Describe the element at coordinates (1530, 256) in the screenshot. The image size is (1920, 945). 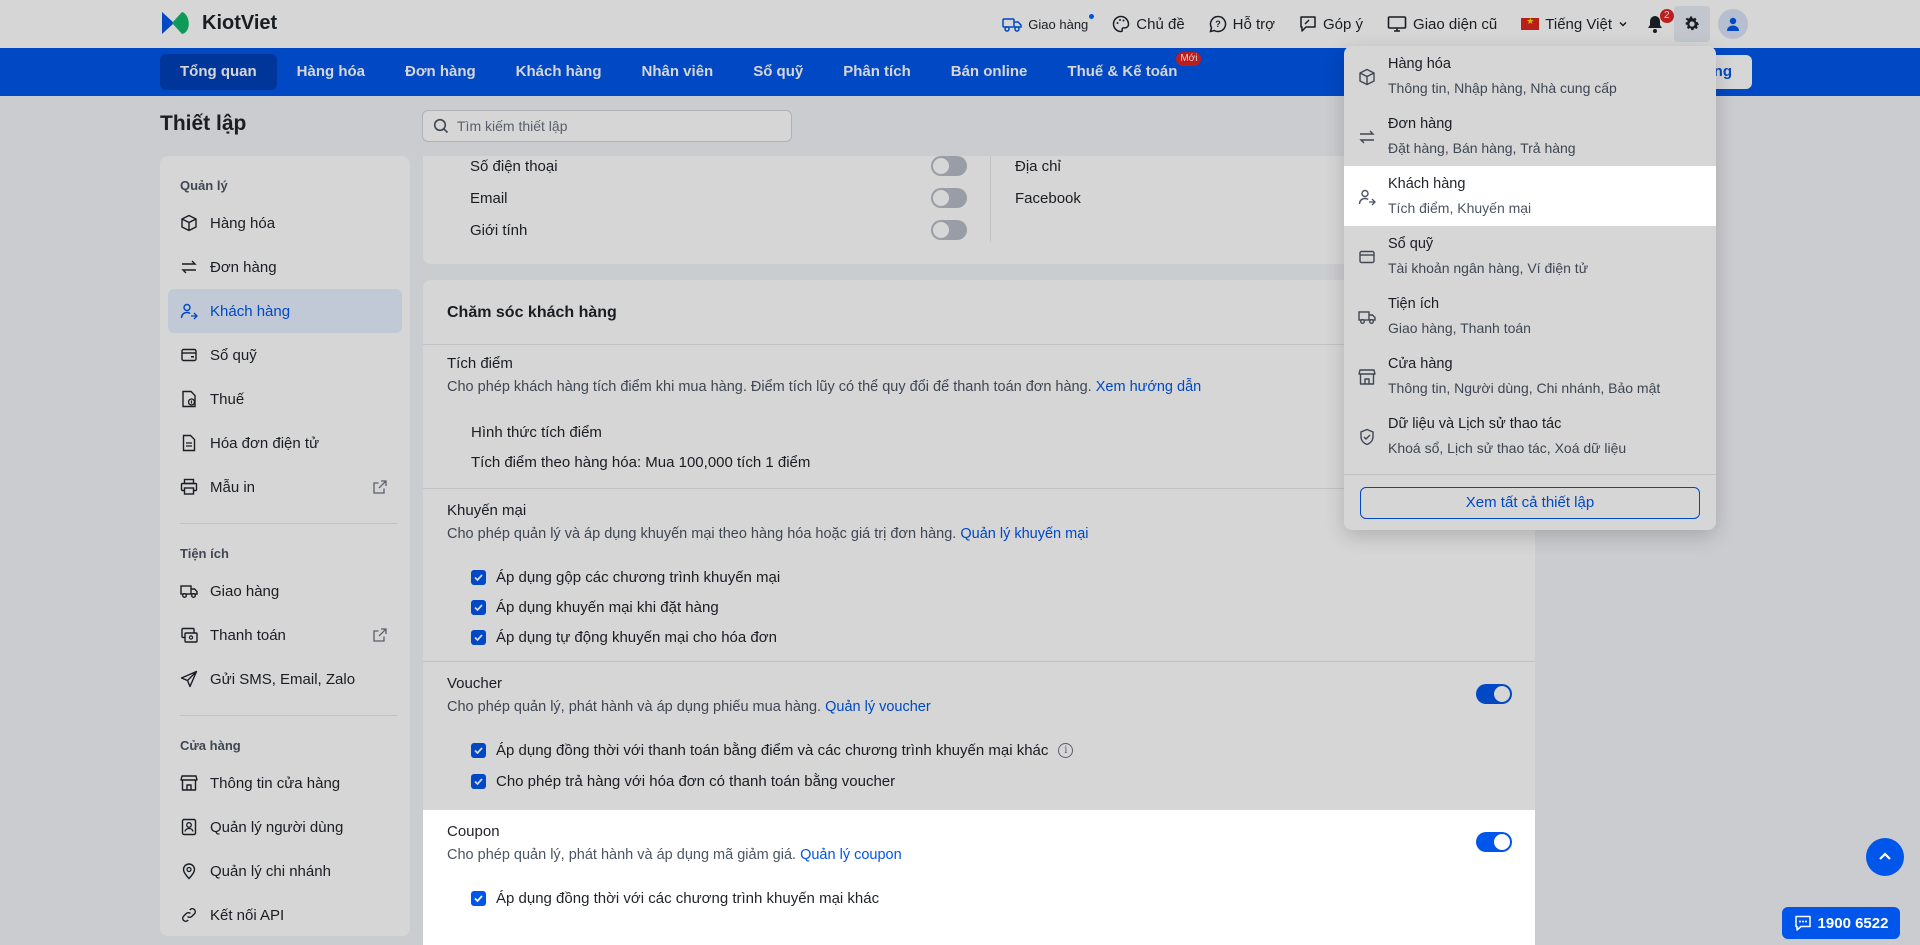
I see `dropdown-item-cashbook: Sổ quỹ Tài khoản ngân hàng, Ví điện tử` at that location.